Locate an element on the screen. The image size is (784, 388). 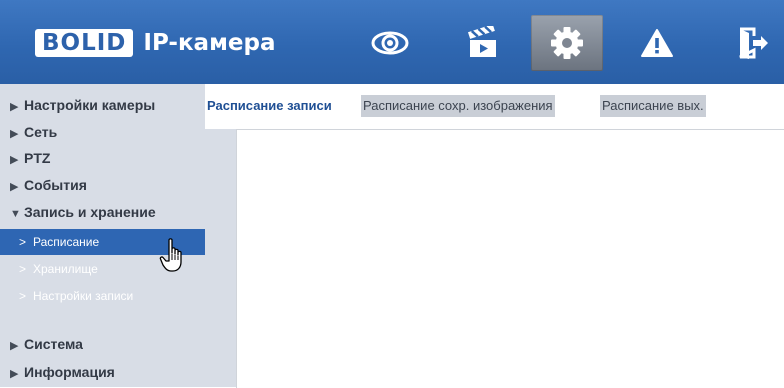
logout-icon is located at coordinates (753, 43).